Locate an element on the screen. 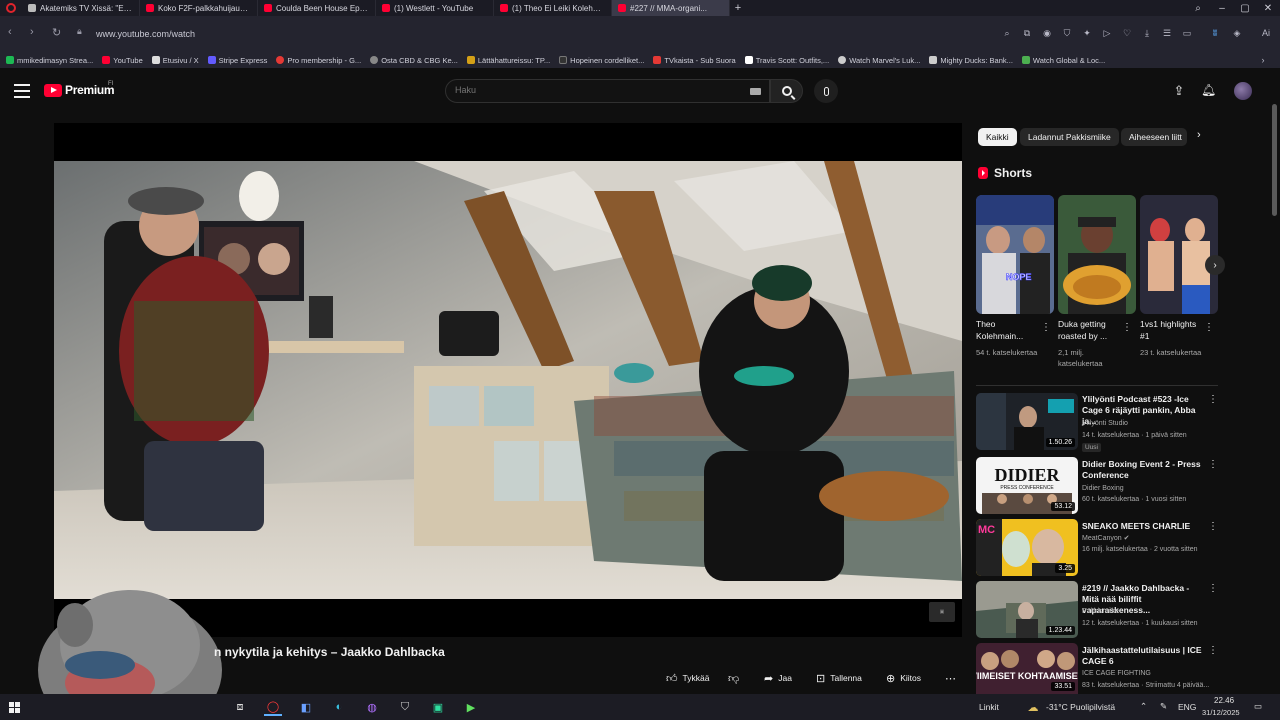  close-window-button: ✕ is located at coordinates (1268, 8).